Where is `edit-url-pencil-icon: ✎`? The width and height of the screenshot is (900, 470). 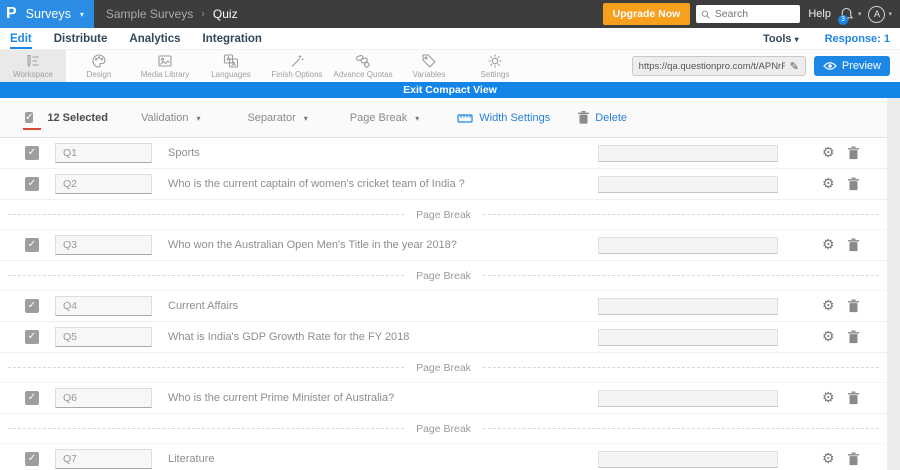
edit-url-pencil-icon: ✎ is located at coordinates (794, 66).